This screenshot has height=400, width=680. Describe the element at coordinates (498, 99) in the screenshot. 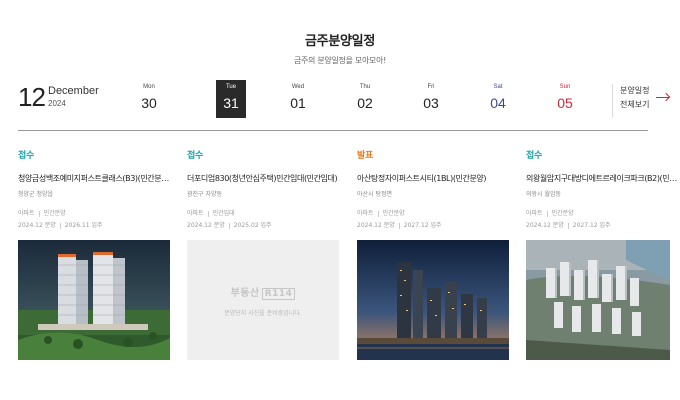

I see `day-sat: Sat 04` at that location.